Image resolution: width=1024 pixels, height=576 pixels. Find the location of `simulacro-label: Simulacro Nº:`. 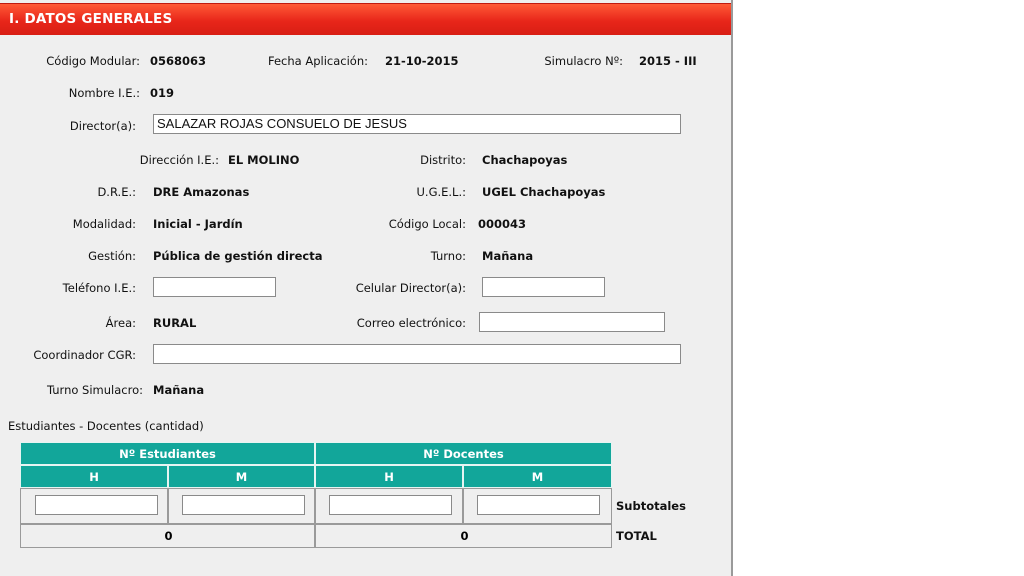

simulacro-label: Simulacro Nº: is located at coordinates (583, 61).